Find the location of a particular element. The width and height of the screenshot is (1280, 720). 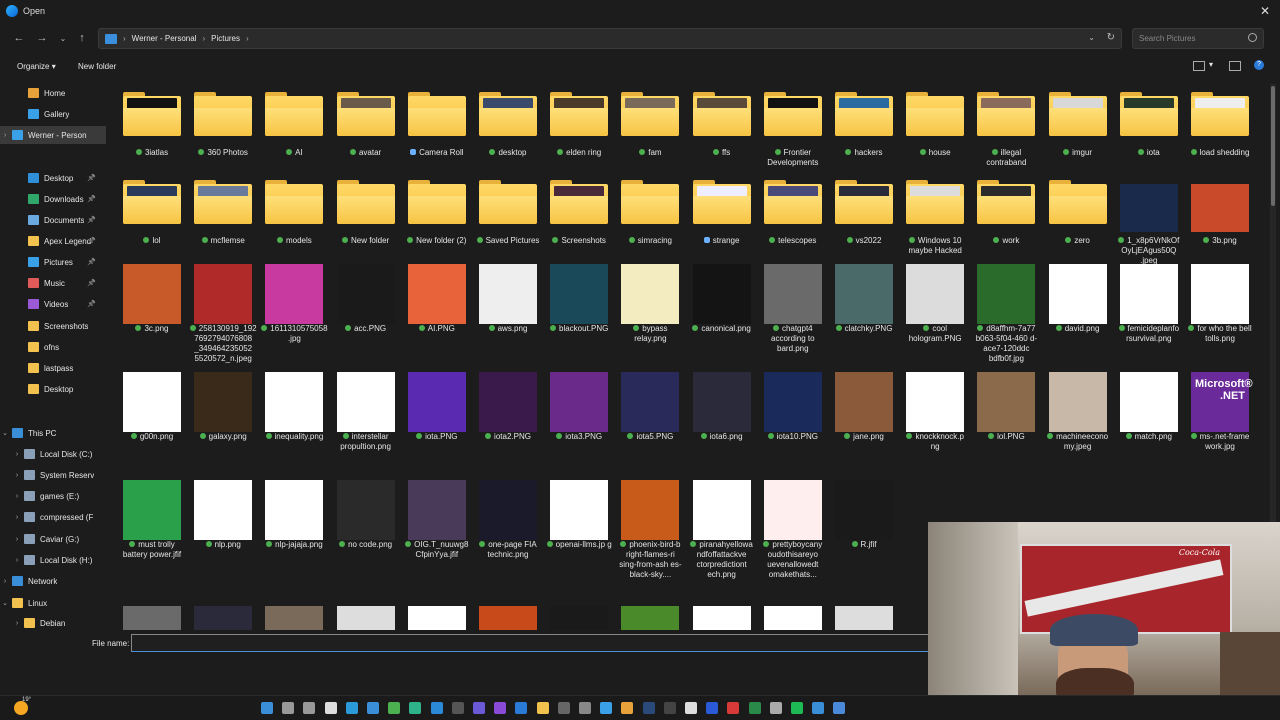

vs-icon is located at coordinates (500, 708).